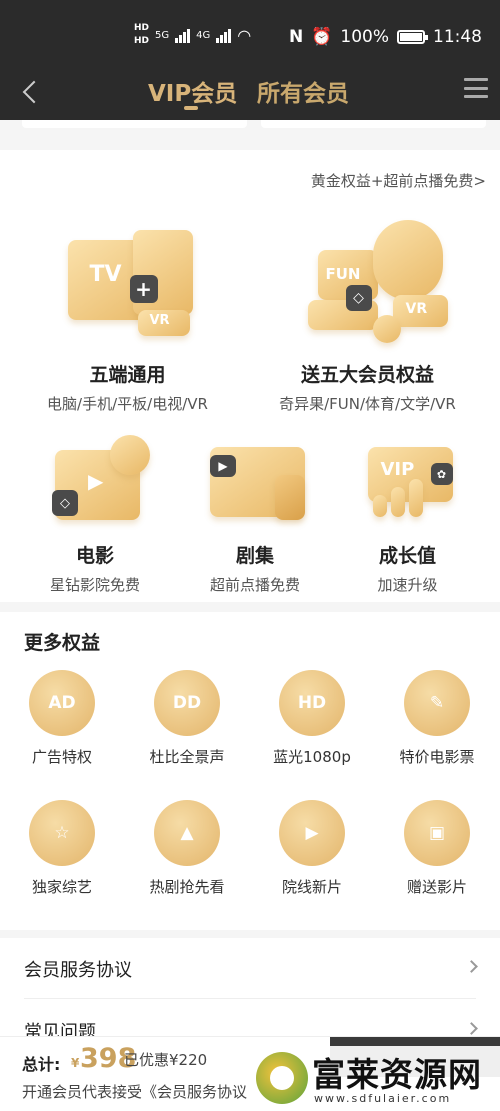  I want to click on battery-percent: 100%, so click(364, 37).